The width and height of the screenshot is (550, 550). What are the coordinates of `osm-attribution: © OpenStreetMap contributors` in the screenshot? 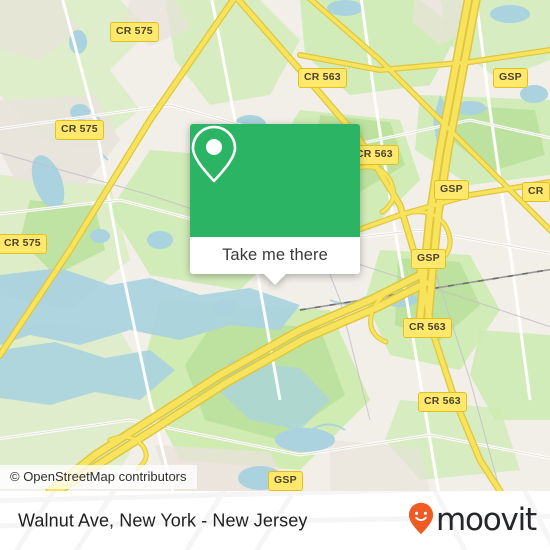 It's located at (98, 477).